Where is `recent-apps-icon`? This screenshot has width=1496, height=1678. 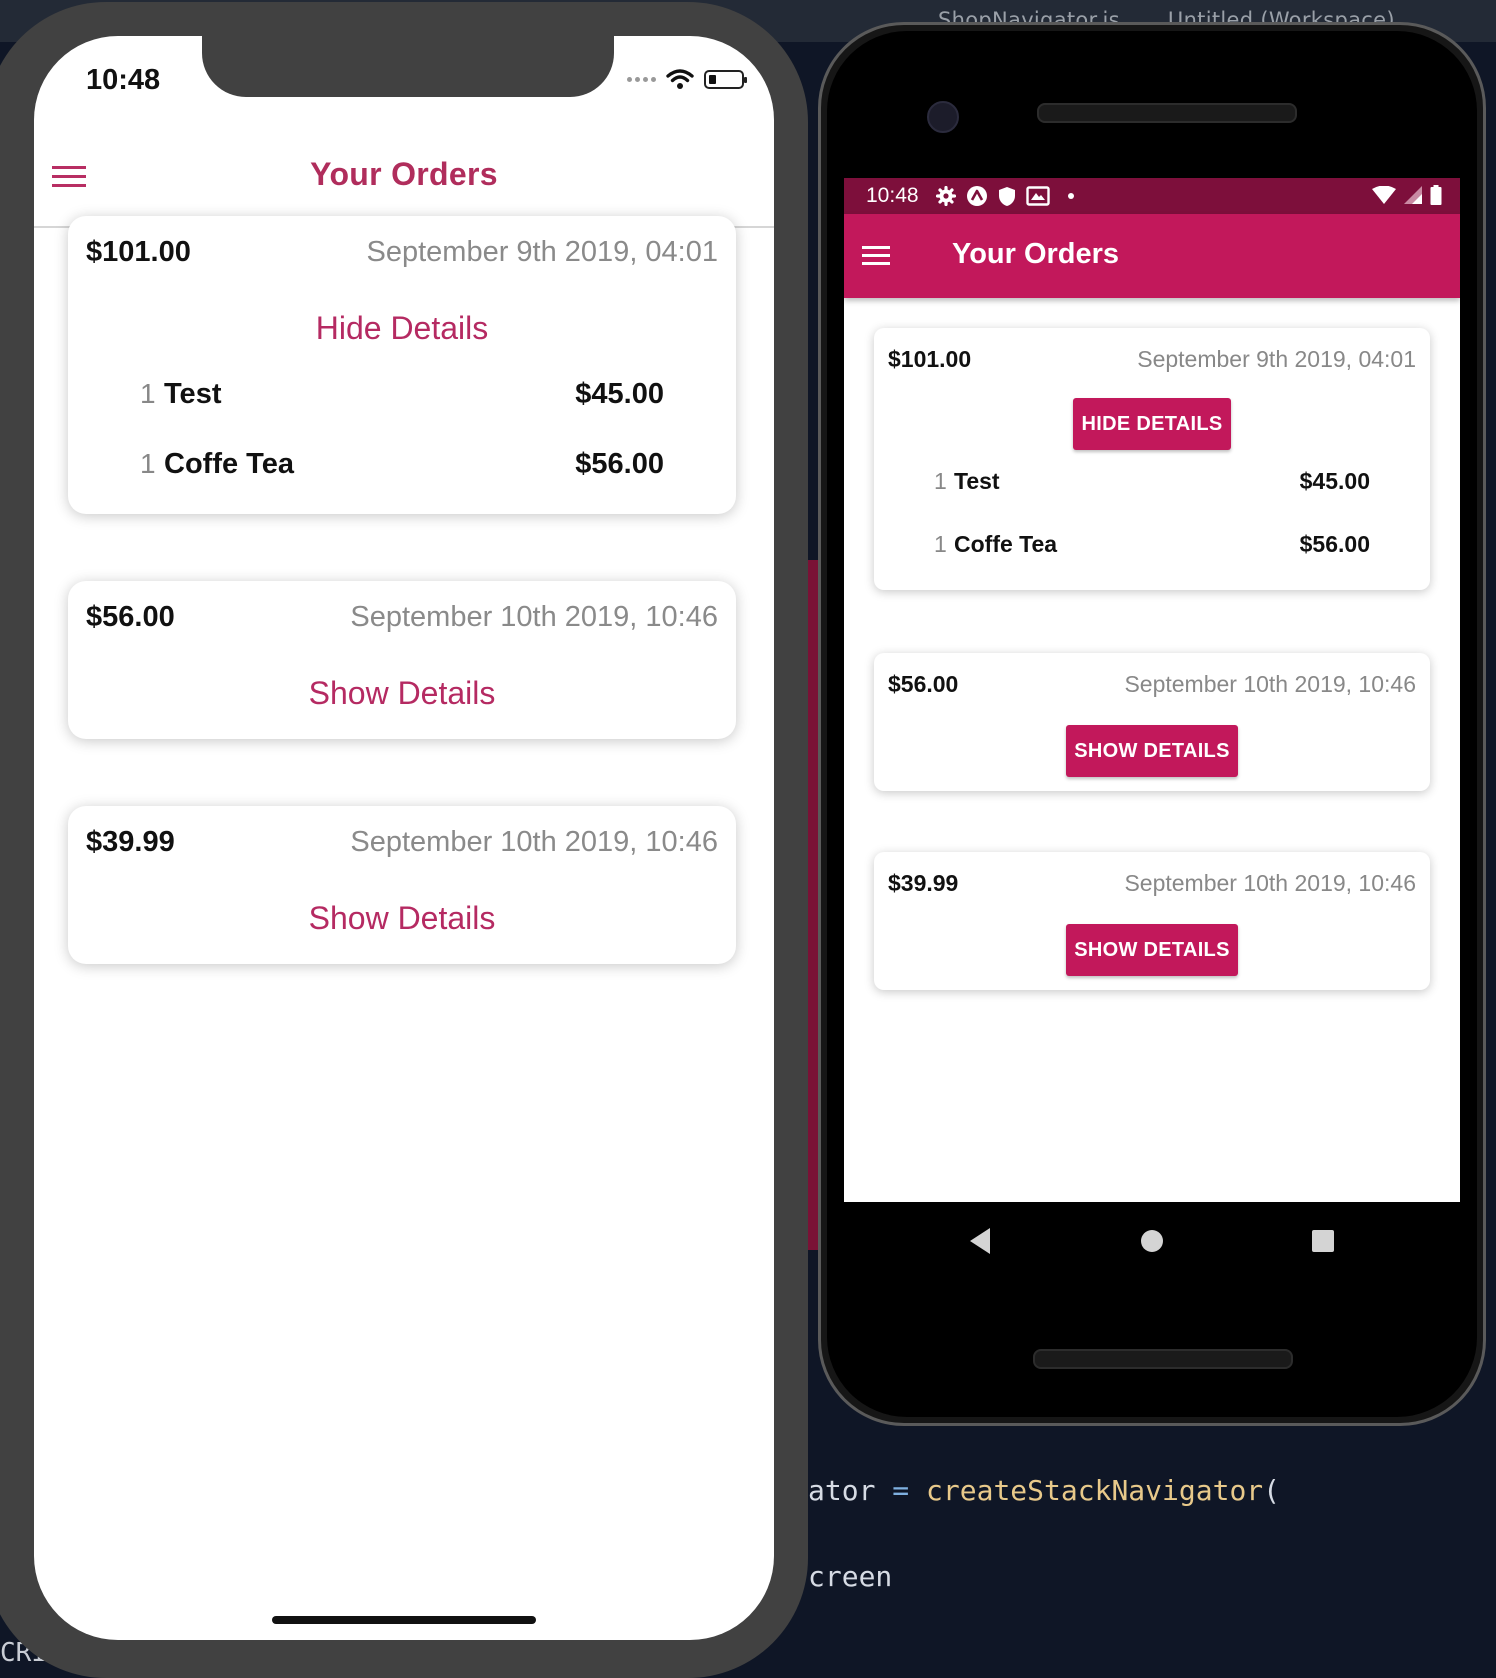
recent-apps-icon is located at coordinates (1323, 1241).